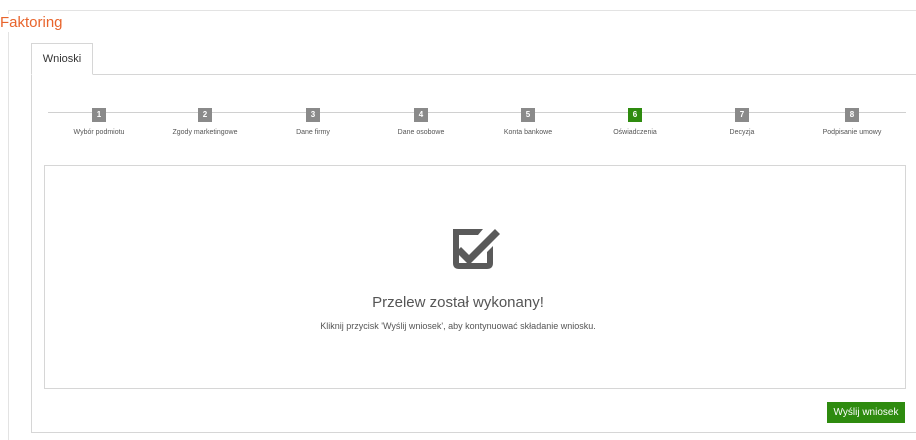 The height and width of the screenshot is (440, 916). What do you see at coordinates (528, 115) in the screenshot?
I see `step-number: 5` at bounding box center [528, 115].